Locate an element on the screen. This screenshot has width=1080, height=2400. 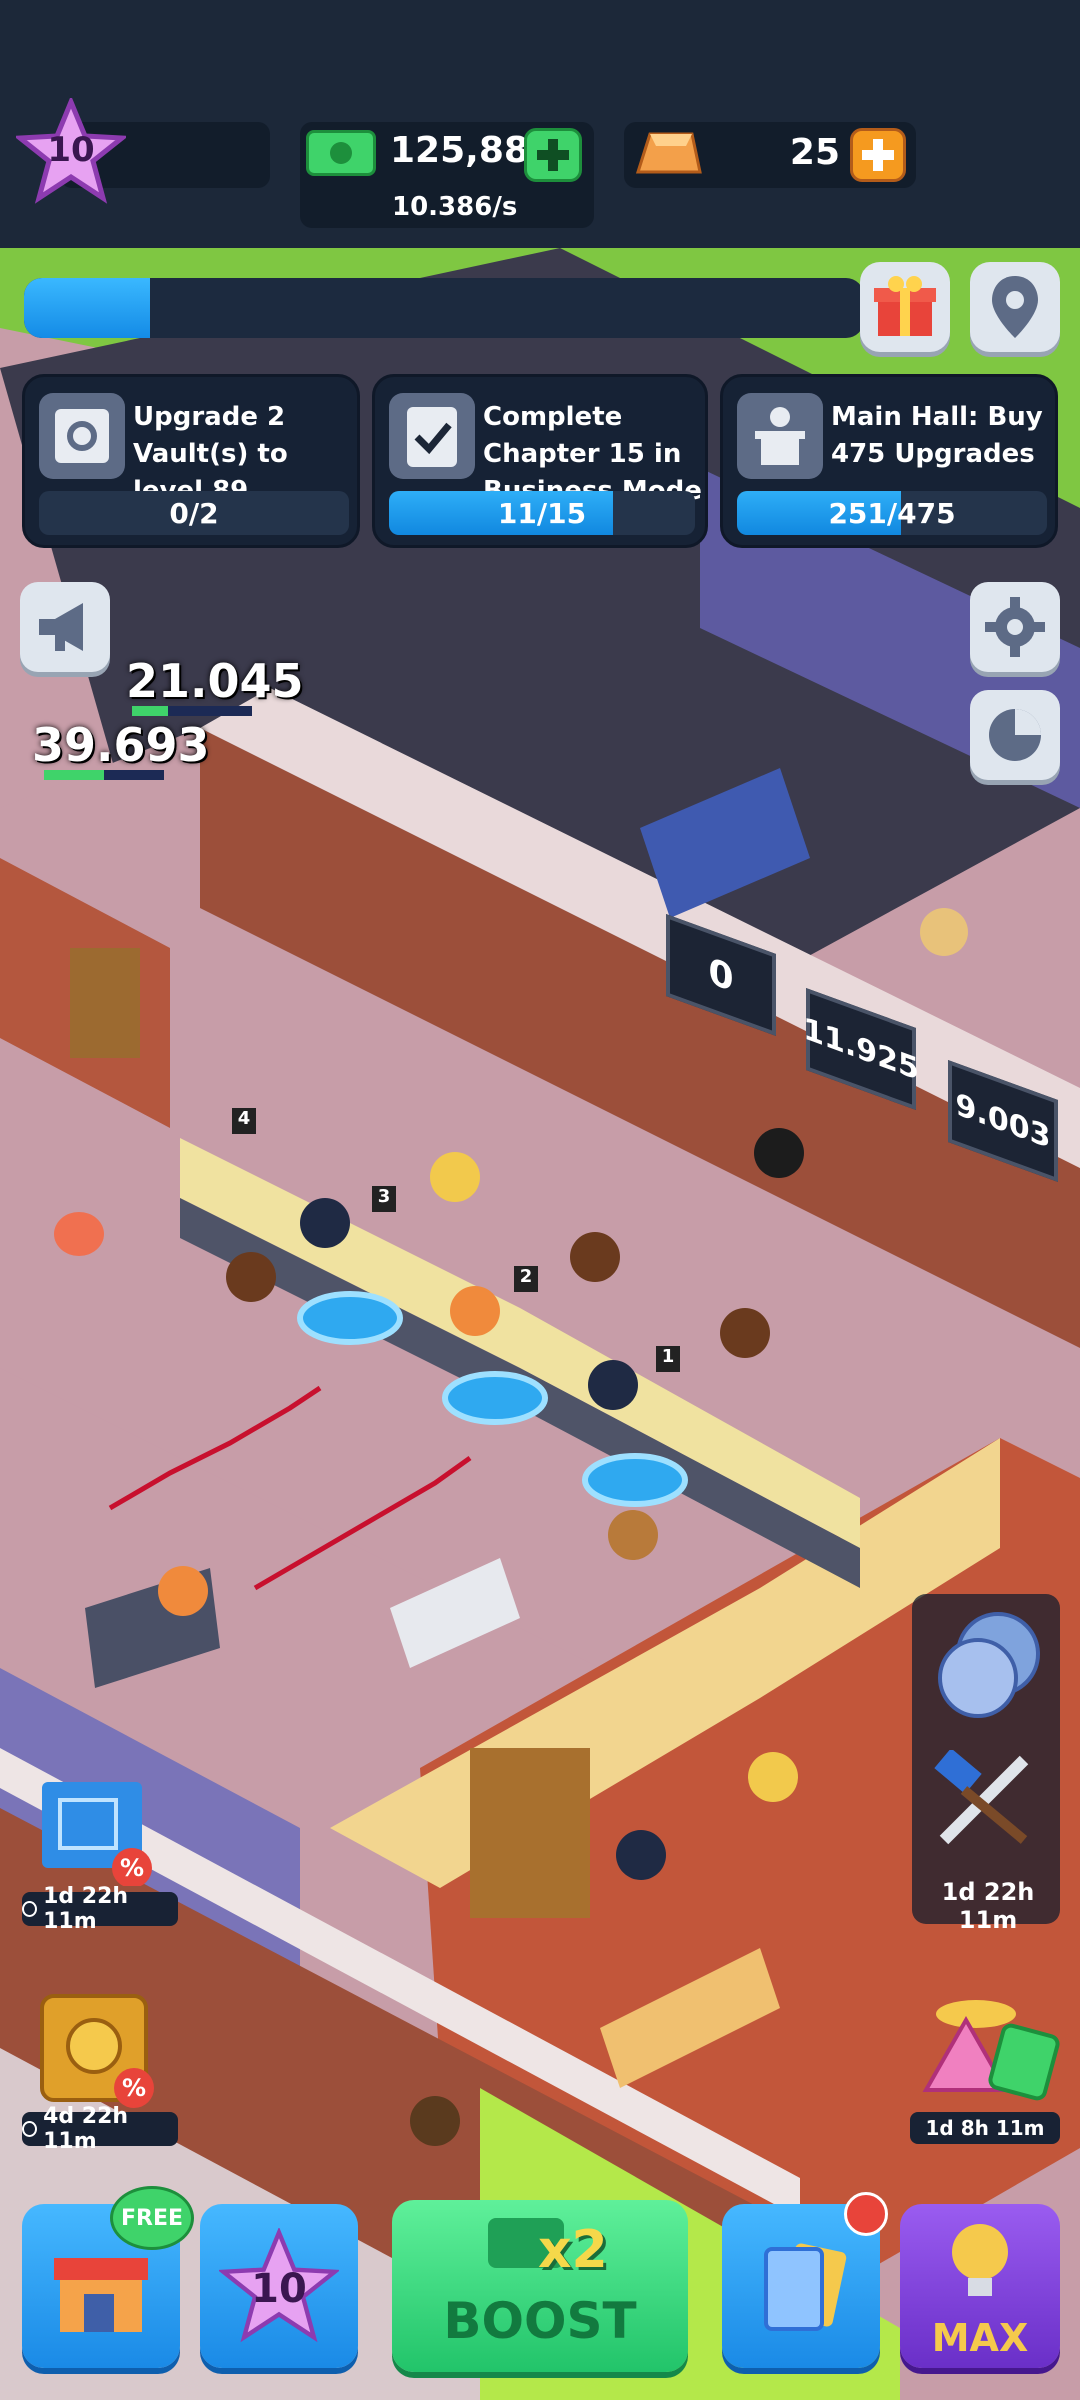
counter-number-1: 1 is located at coordinates (668, 1359).